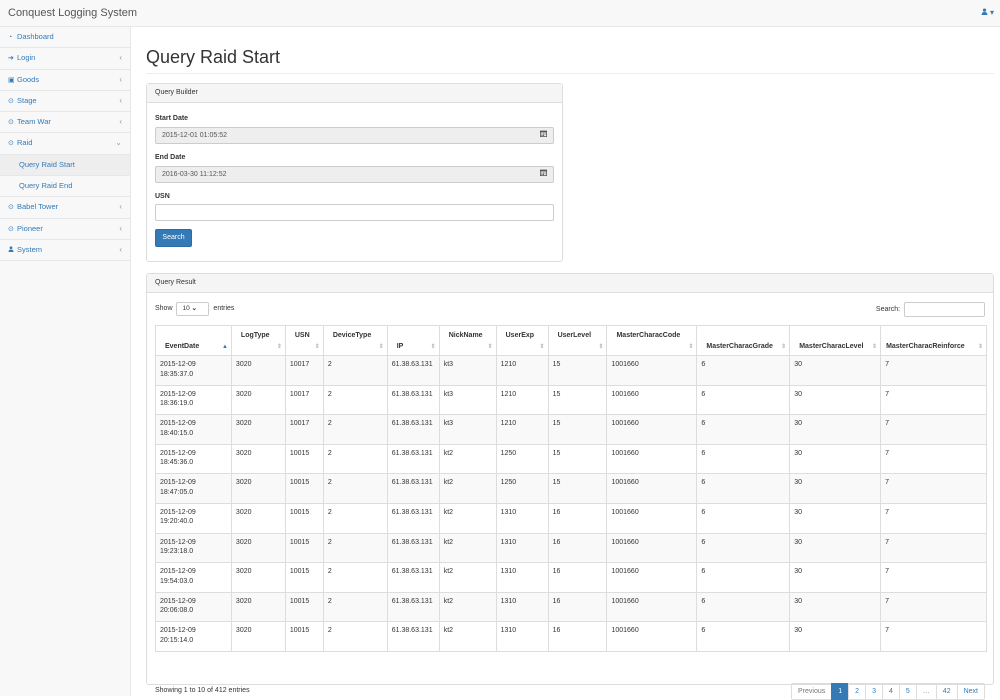 The width and height of the screenshot is (1000, 700). I want to click on sidebar-item-pioneer: ⊙ Pioneer ‹, so click(65, 229).